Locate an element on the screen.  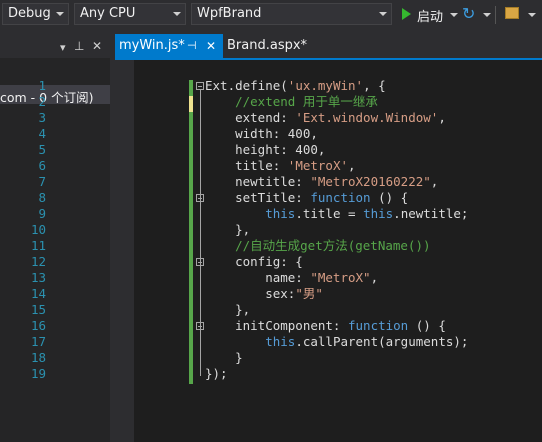
line-number: 11 is located at coordinates (38, 245).